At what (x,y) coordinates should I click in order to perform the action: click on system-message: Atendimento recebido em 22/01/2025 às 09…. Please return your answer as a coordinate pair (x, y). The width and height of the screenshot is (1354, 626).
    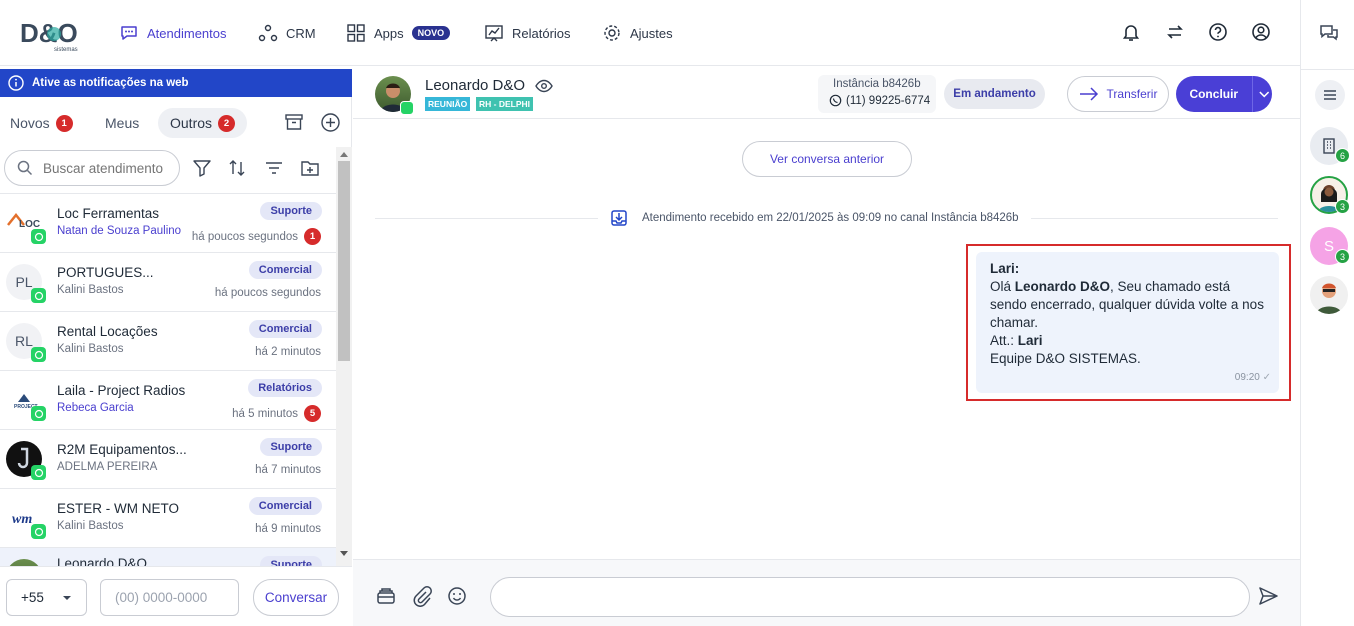
    Looking at the image, I should click on (814, 218).